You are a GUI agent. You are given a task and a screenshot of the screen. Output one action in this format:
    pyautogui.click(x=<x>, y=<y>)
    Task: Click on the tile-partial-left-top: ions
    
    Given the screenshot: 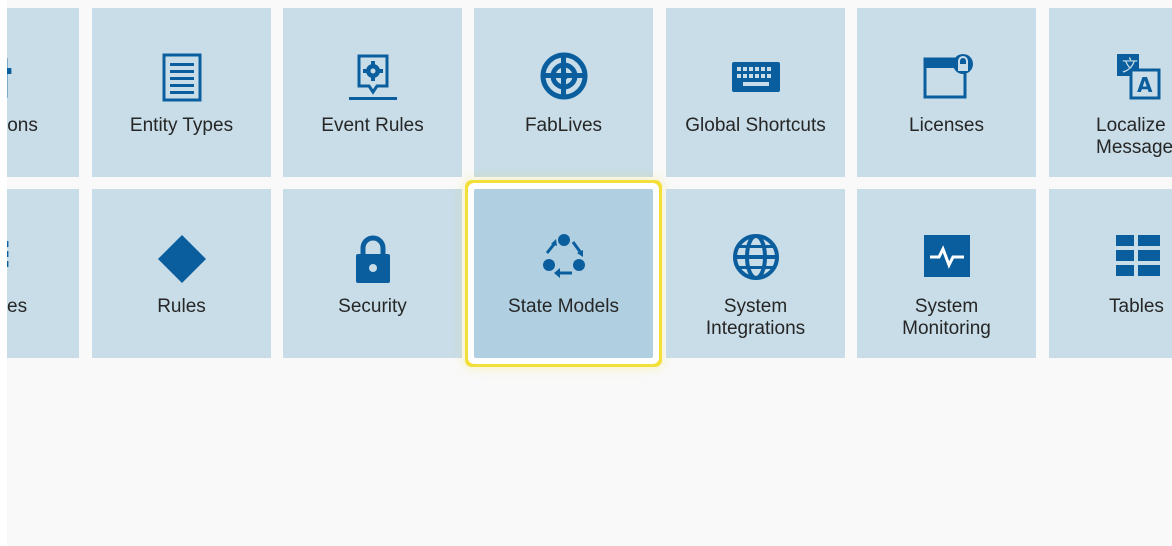 What is the action you would take?
    pyautogui.click(x=43, y=92)
    